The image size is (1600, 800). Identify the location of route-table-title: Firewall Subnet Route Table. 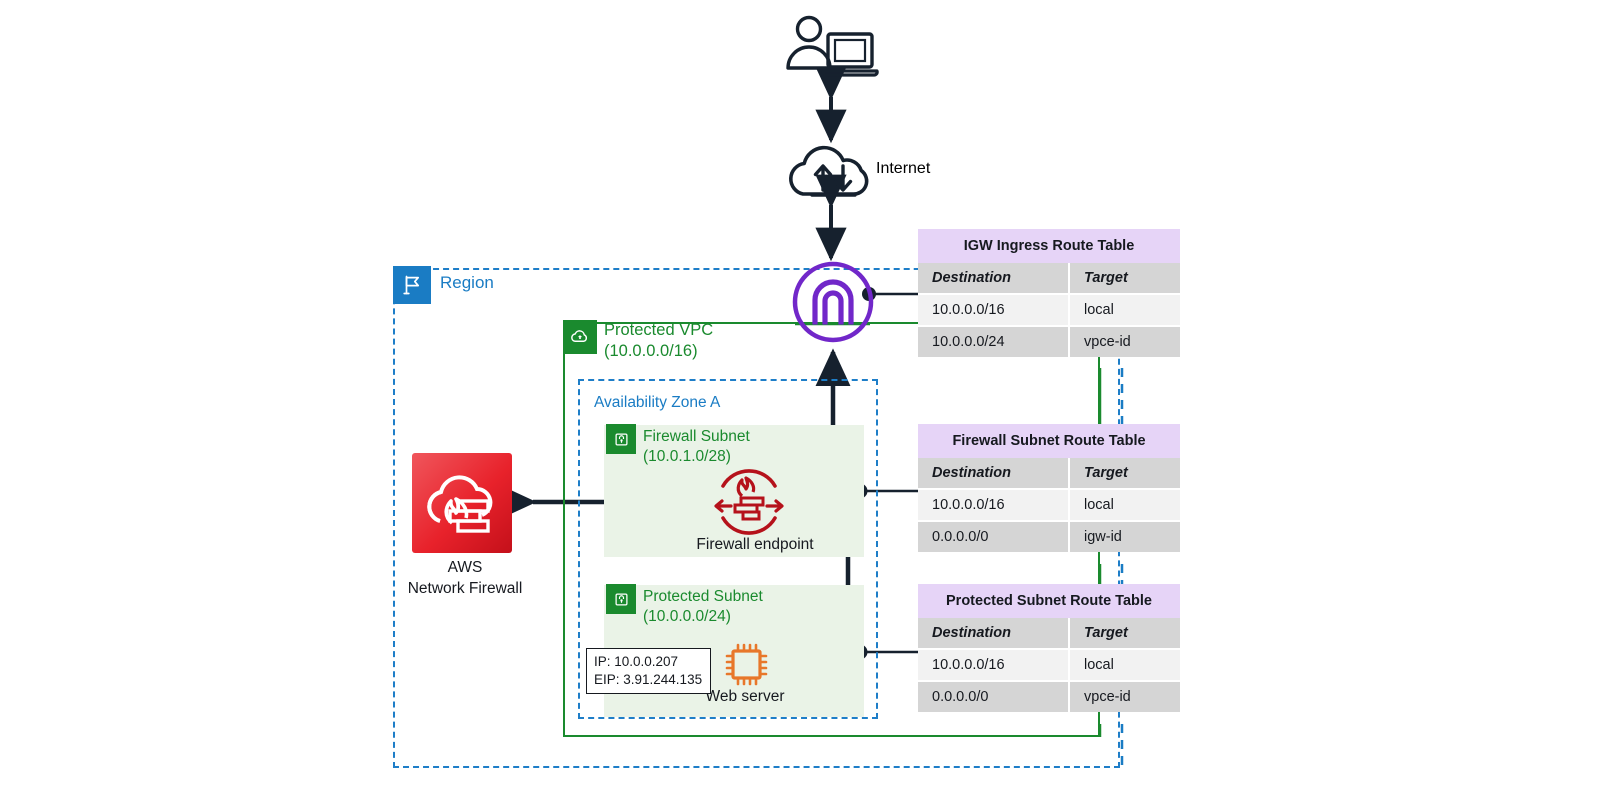
(1049, 441).